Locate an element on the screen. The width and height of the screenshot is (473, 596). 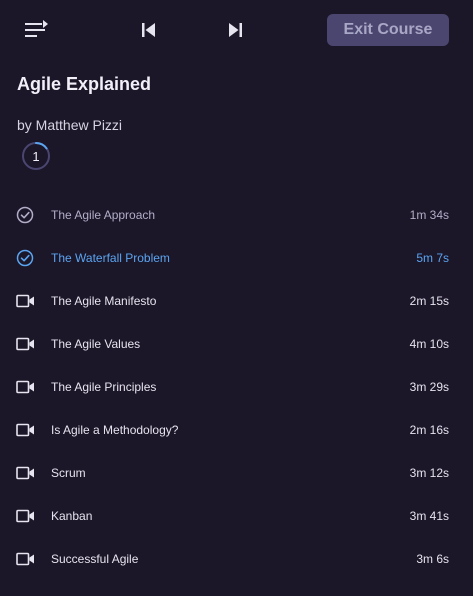
clip-item: The Agile Approach 1m 34s is located at coordinates (236, 215).